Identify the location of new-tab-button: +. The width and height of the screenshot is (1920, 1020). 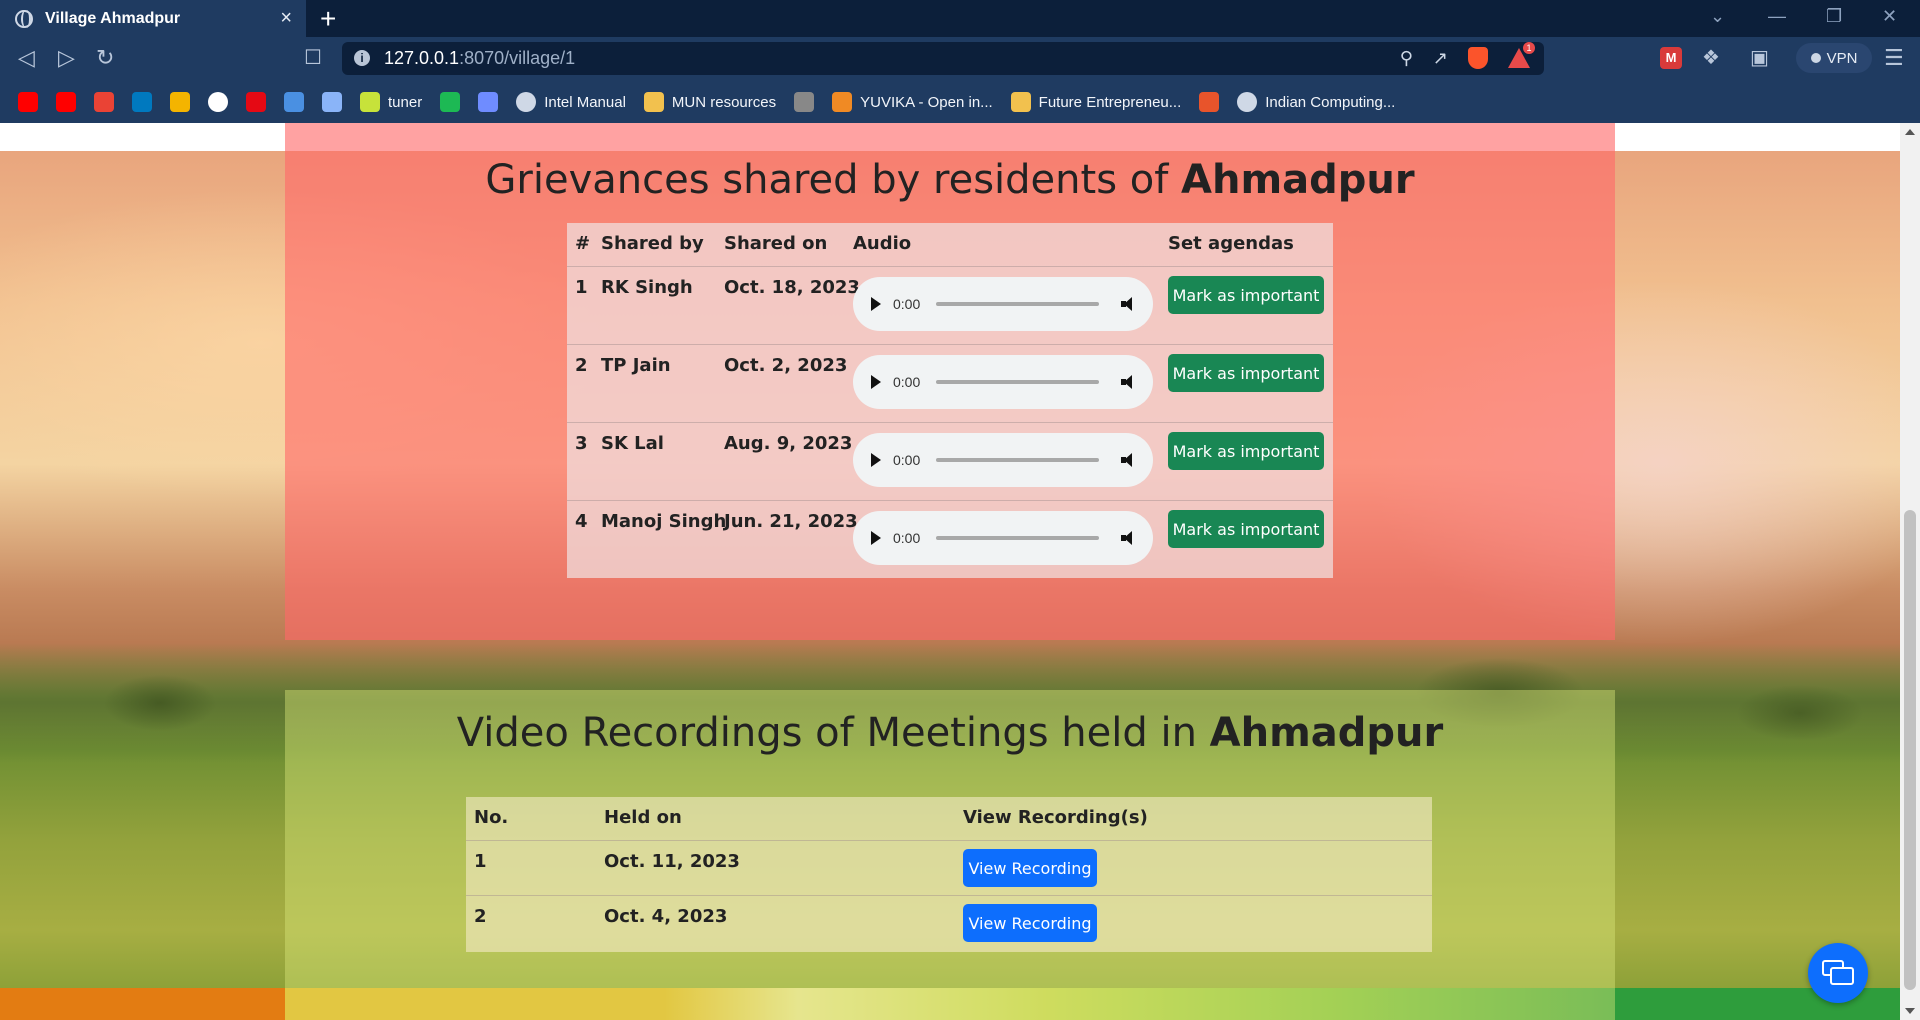
(328, 19).